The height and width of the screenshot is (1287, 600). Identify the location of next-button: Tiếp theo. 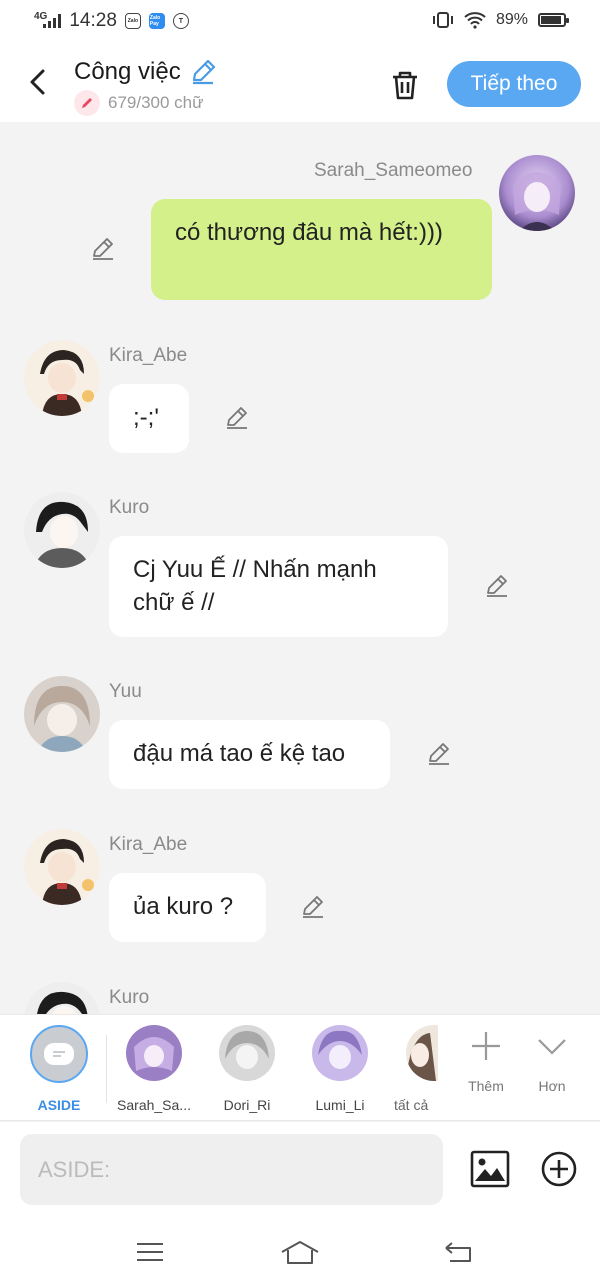
(514, 84).